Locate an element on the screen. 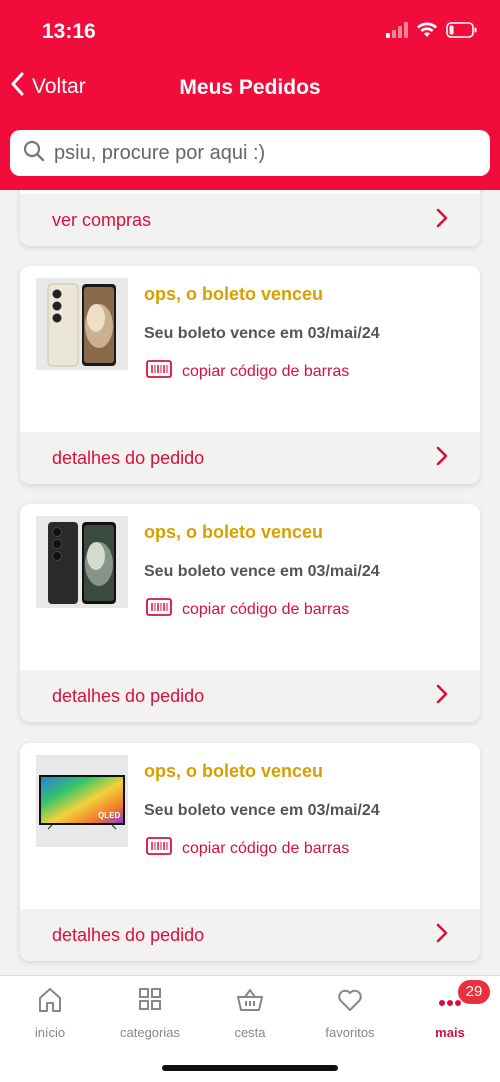 This screenshot has width=500, height=1082. search-bar is located at coordinates (250, 153).